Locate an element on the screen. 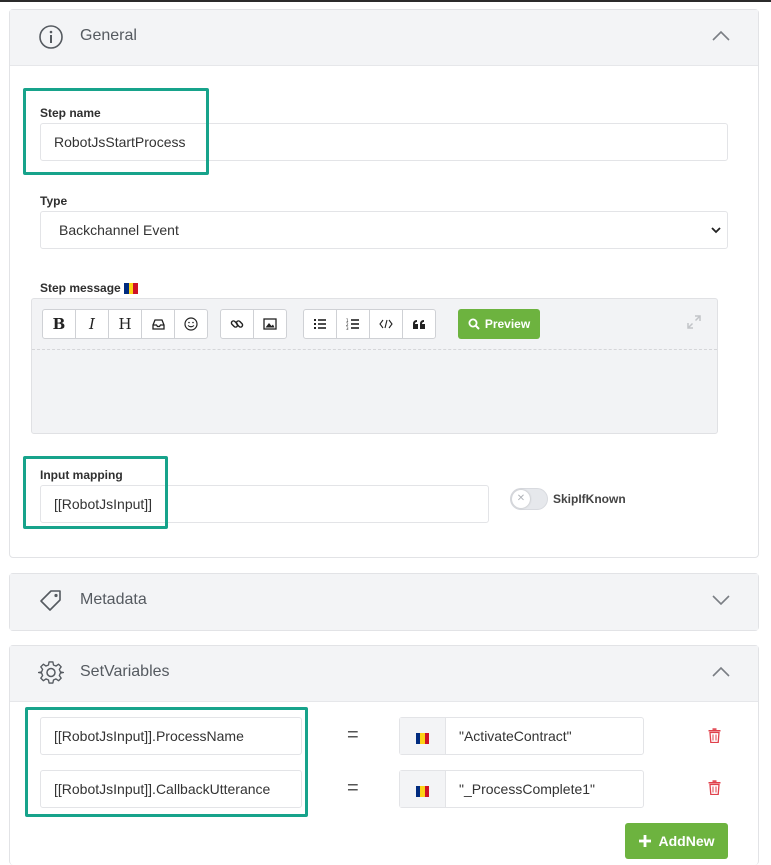  image-icon is located at coordinates (270, 324).